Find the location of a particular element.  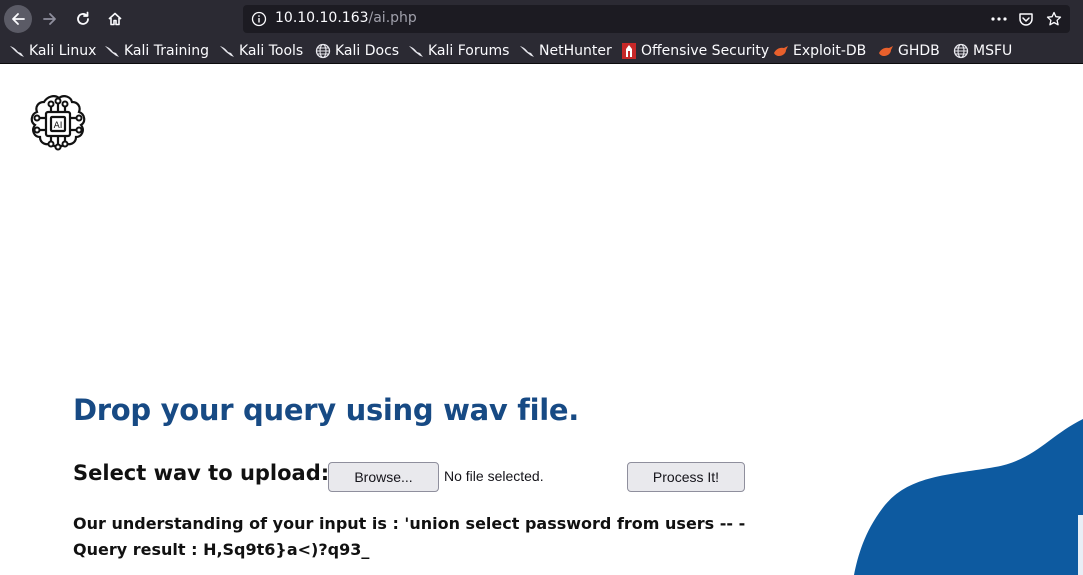

bookmark-kali-training: Kali Training is located at coordinates (156, 51).